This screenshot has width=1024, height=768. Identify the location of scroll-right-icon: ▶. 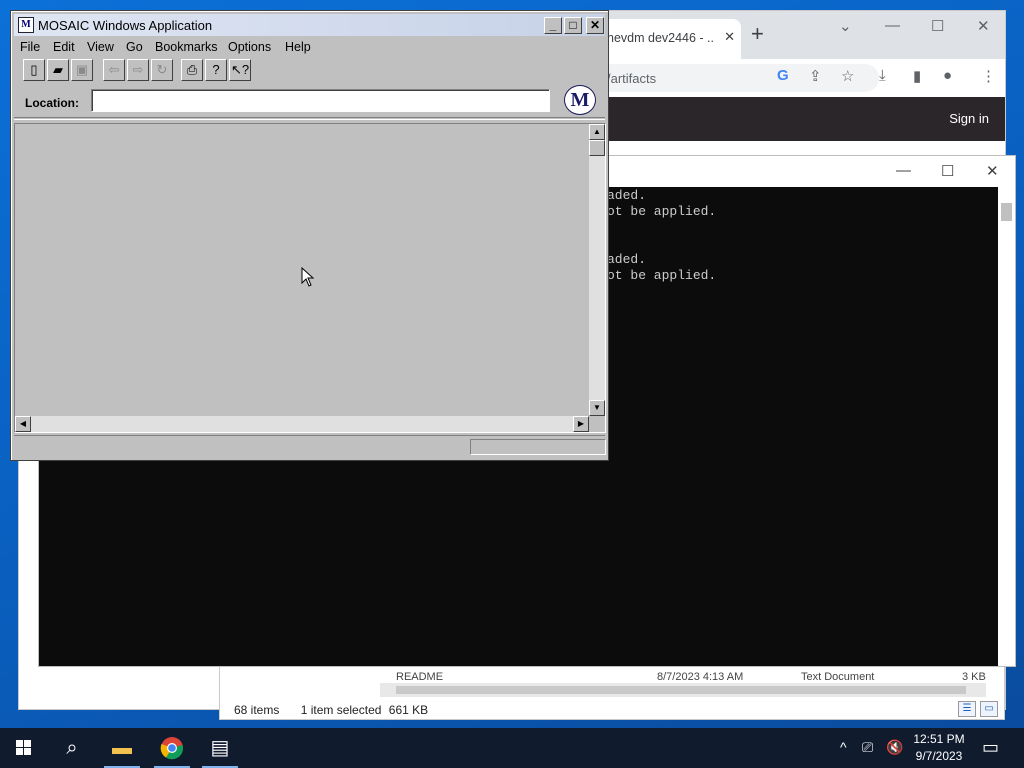
(581, 424).